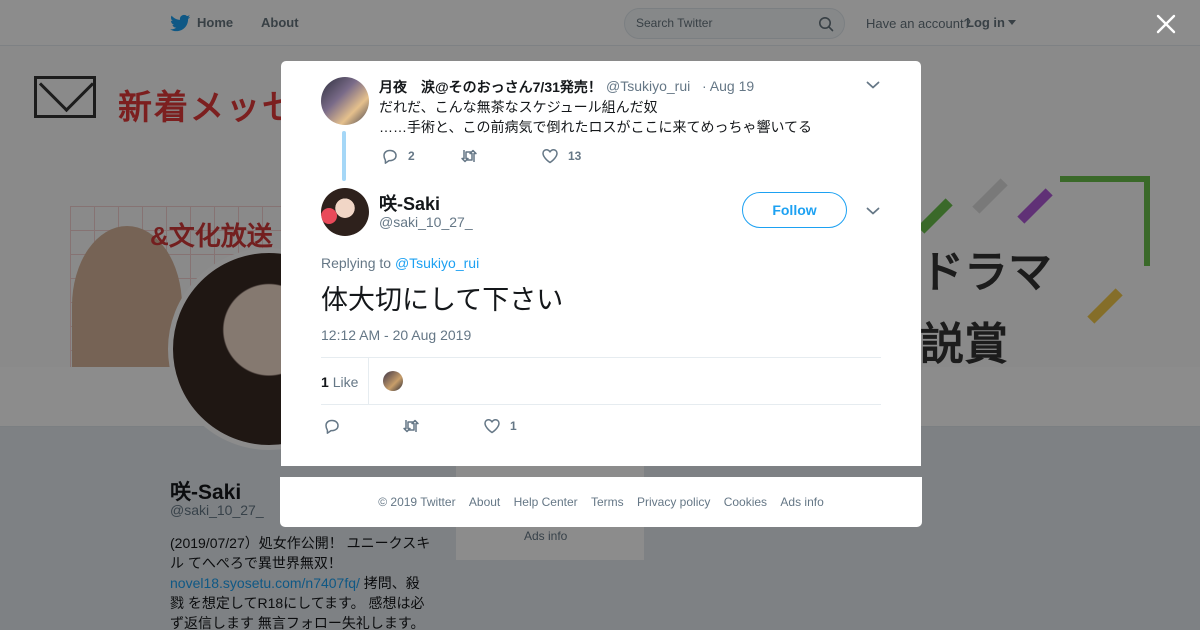  What do you see at coordinates (417, 502) in the screenshot?
I see `footer-copyright: © 2019 Twitter` at bounding box center [417, 502].